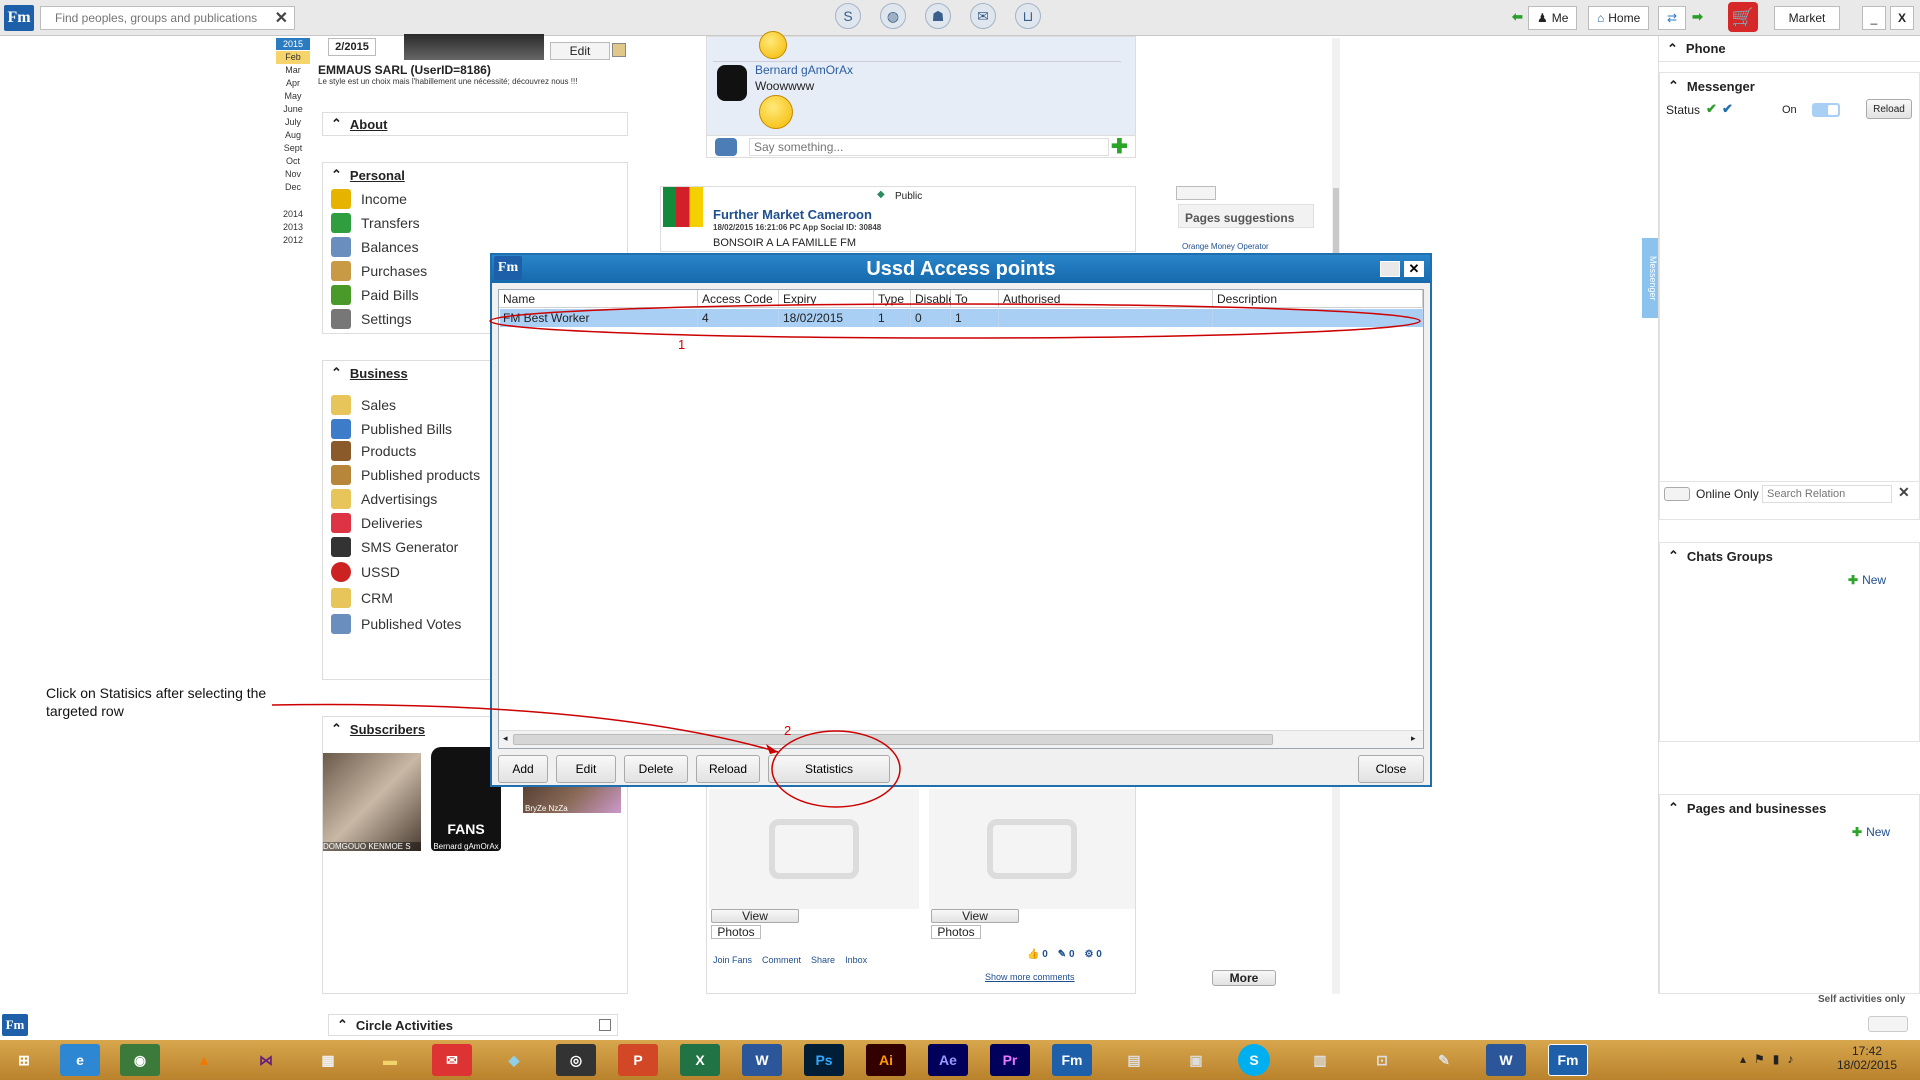 The image size is (1920, 1080). I want to click on table-row: FM Best Worker 4 18/02/2015 1 0 1, so click(961, 318).